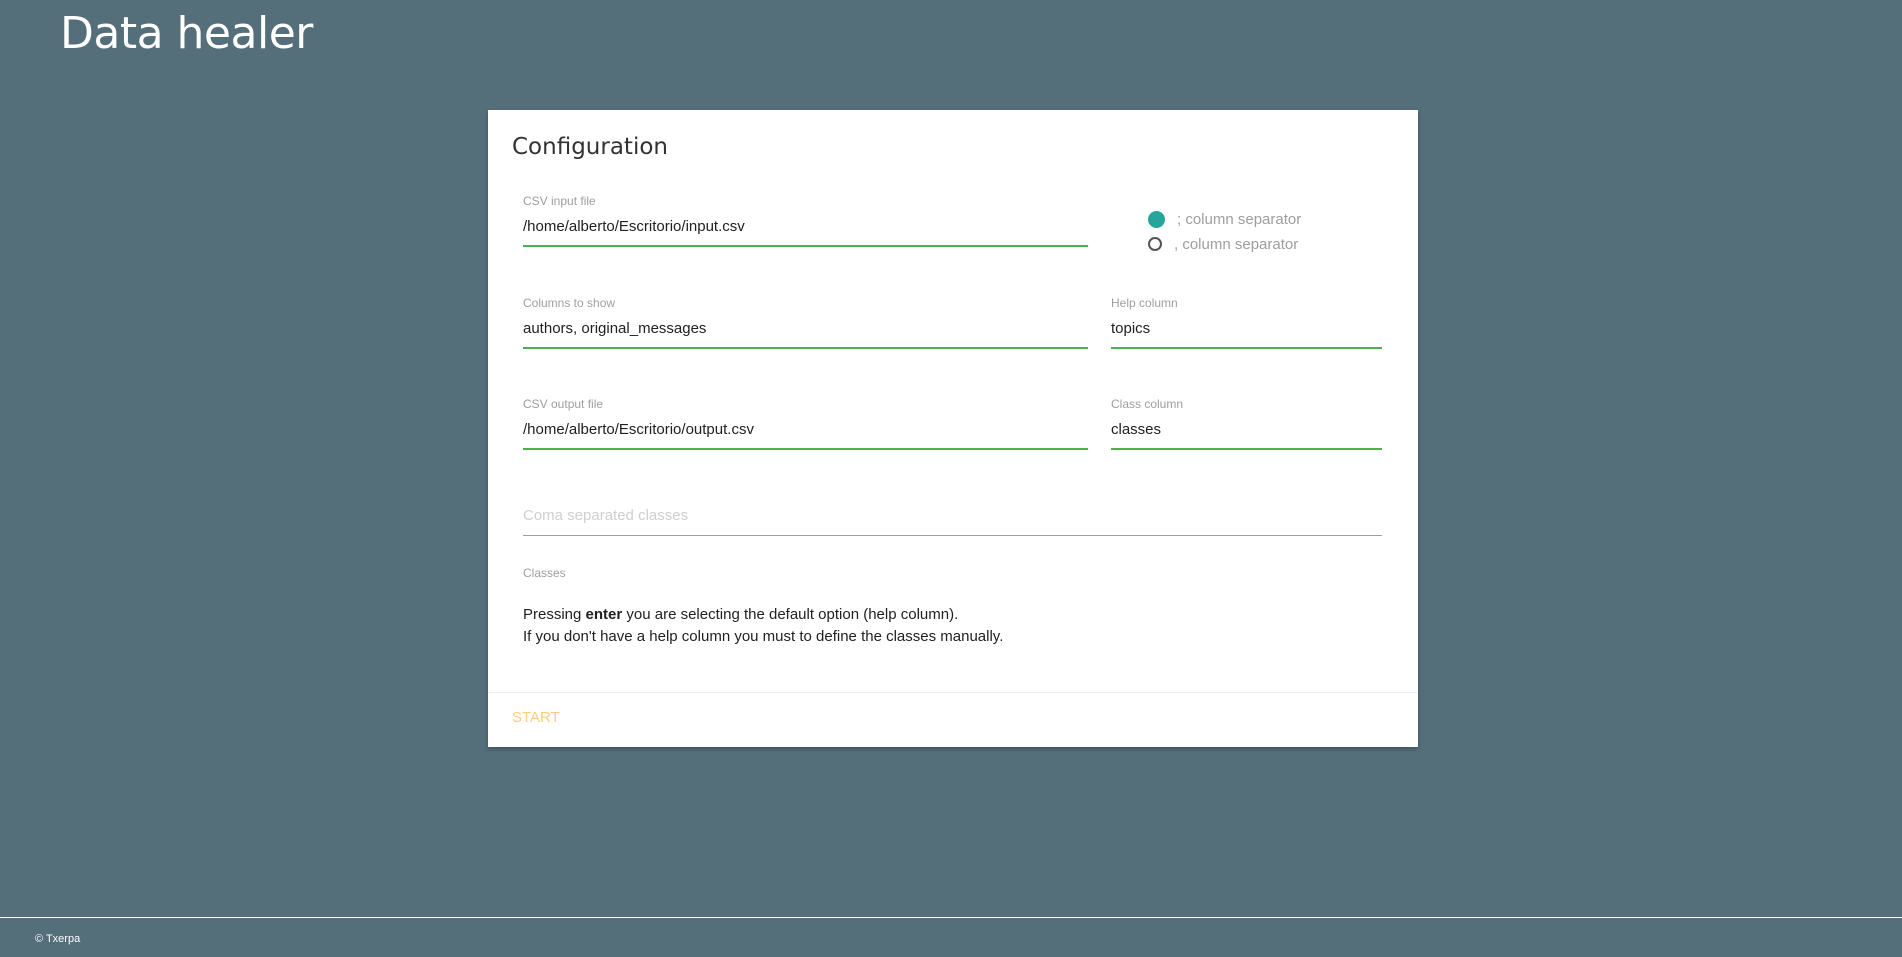 The image size is (1902, 957). Describe the element at coordinates (805, 246) in the screenshot. I see `csv-input-underline` at that location.